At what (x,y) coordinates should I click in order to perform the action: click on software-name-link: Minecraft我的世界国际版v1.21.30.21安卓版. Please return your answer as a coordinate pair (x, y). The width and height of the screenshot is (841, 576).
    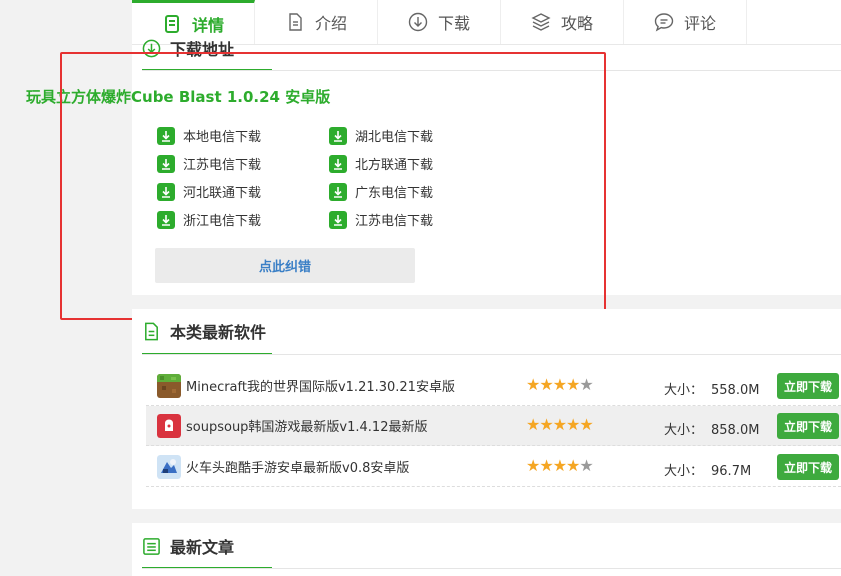
    Looking at the image, I should click on (320, 385).